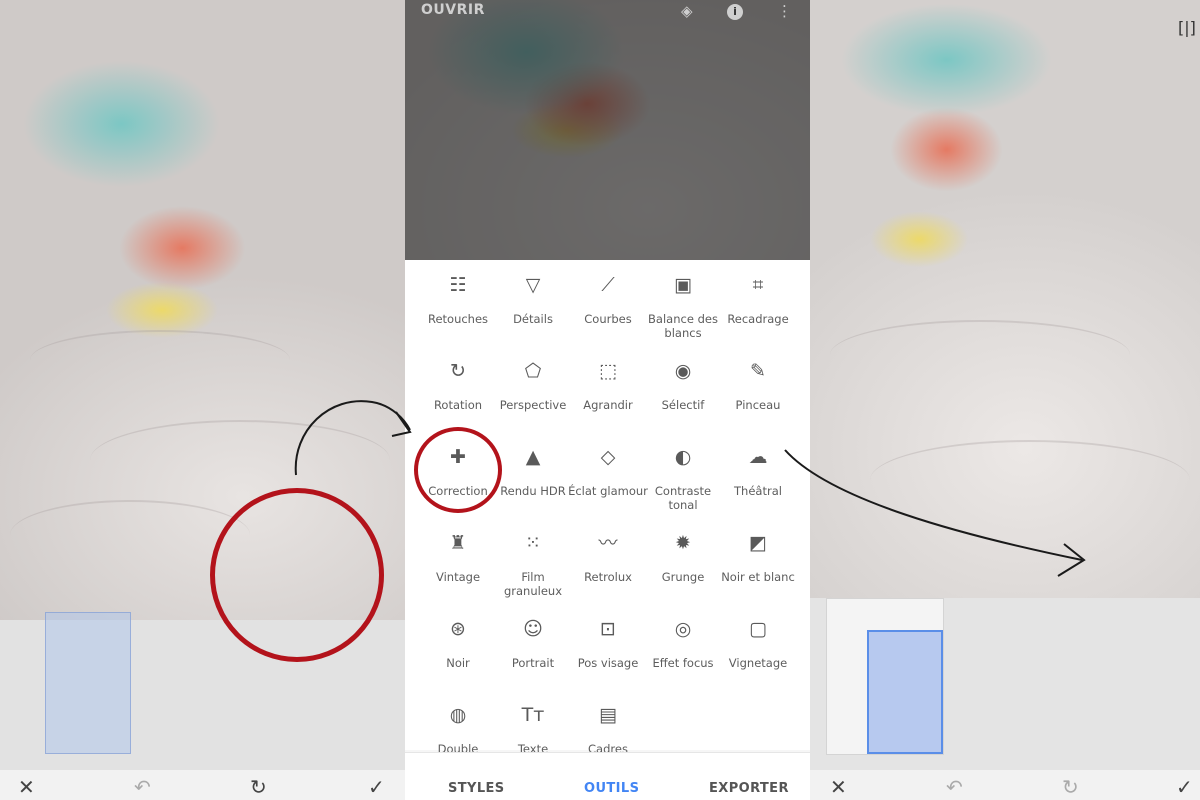 The width and height of the screenshot is (1200, 800). What do you see at coordinates (608, 629) in the screenshot?
I see `face-frame-icon: ⊡` at bounding box center [608, 629].